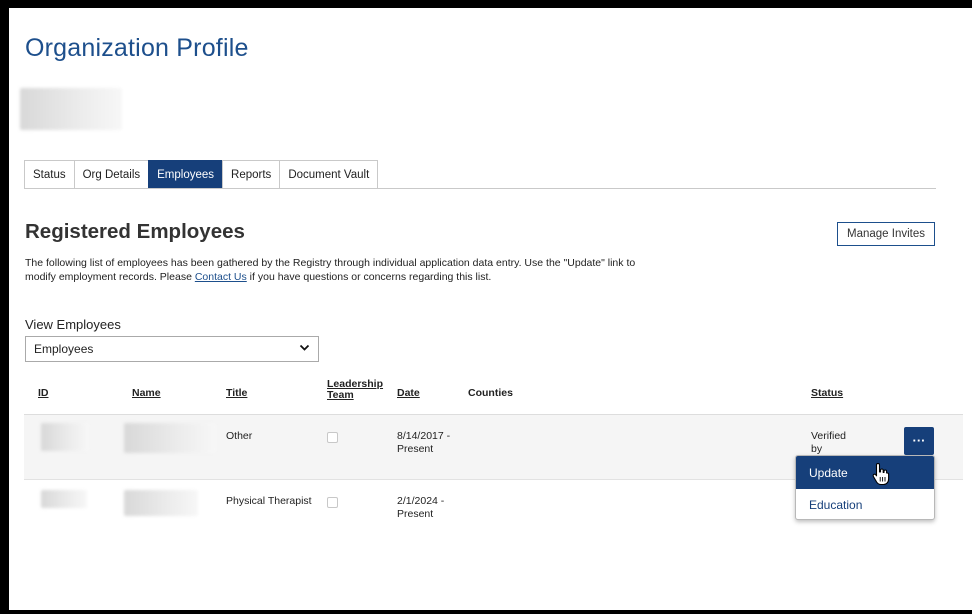 This screenshot has width=972, height=614. What do you see at coordinates (137, 48) in the screenshot?
I see `page-title: Organization Profile` at bounding box center [137, 48].